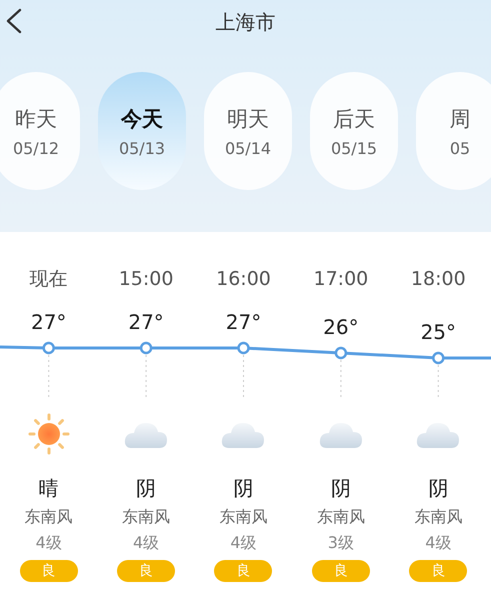  What do you see at coordinates (248, 131) in the screenshot?
I see `day-tab: 明天 05/14` at bounding box center [248, 131].